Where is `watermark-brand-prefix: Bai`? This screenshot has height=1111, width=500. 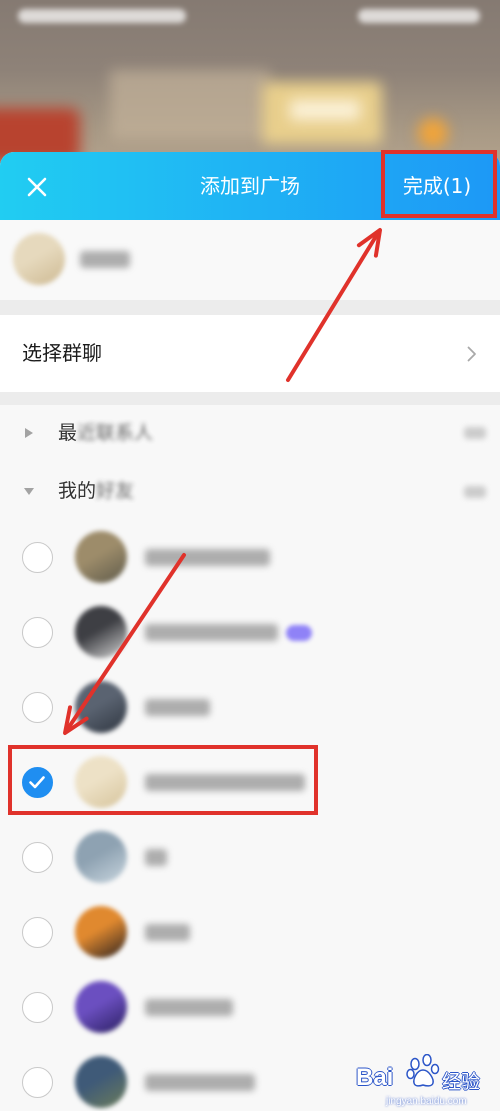
watermark-brand-prefix: Bai is located at coordinates (375, 1077).